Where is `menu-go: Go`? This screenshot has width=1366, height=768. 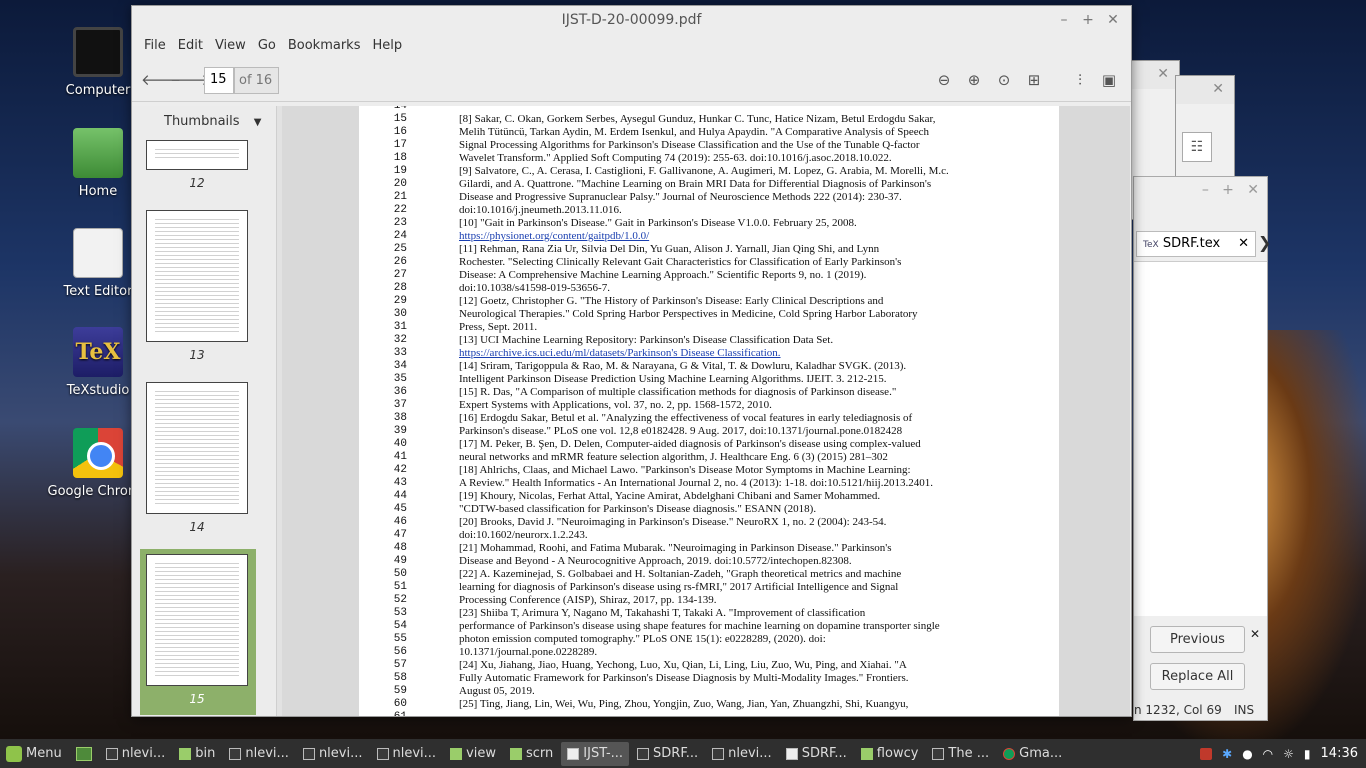
menu-go: Go is located at coordinates (267, 46).